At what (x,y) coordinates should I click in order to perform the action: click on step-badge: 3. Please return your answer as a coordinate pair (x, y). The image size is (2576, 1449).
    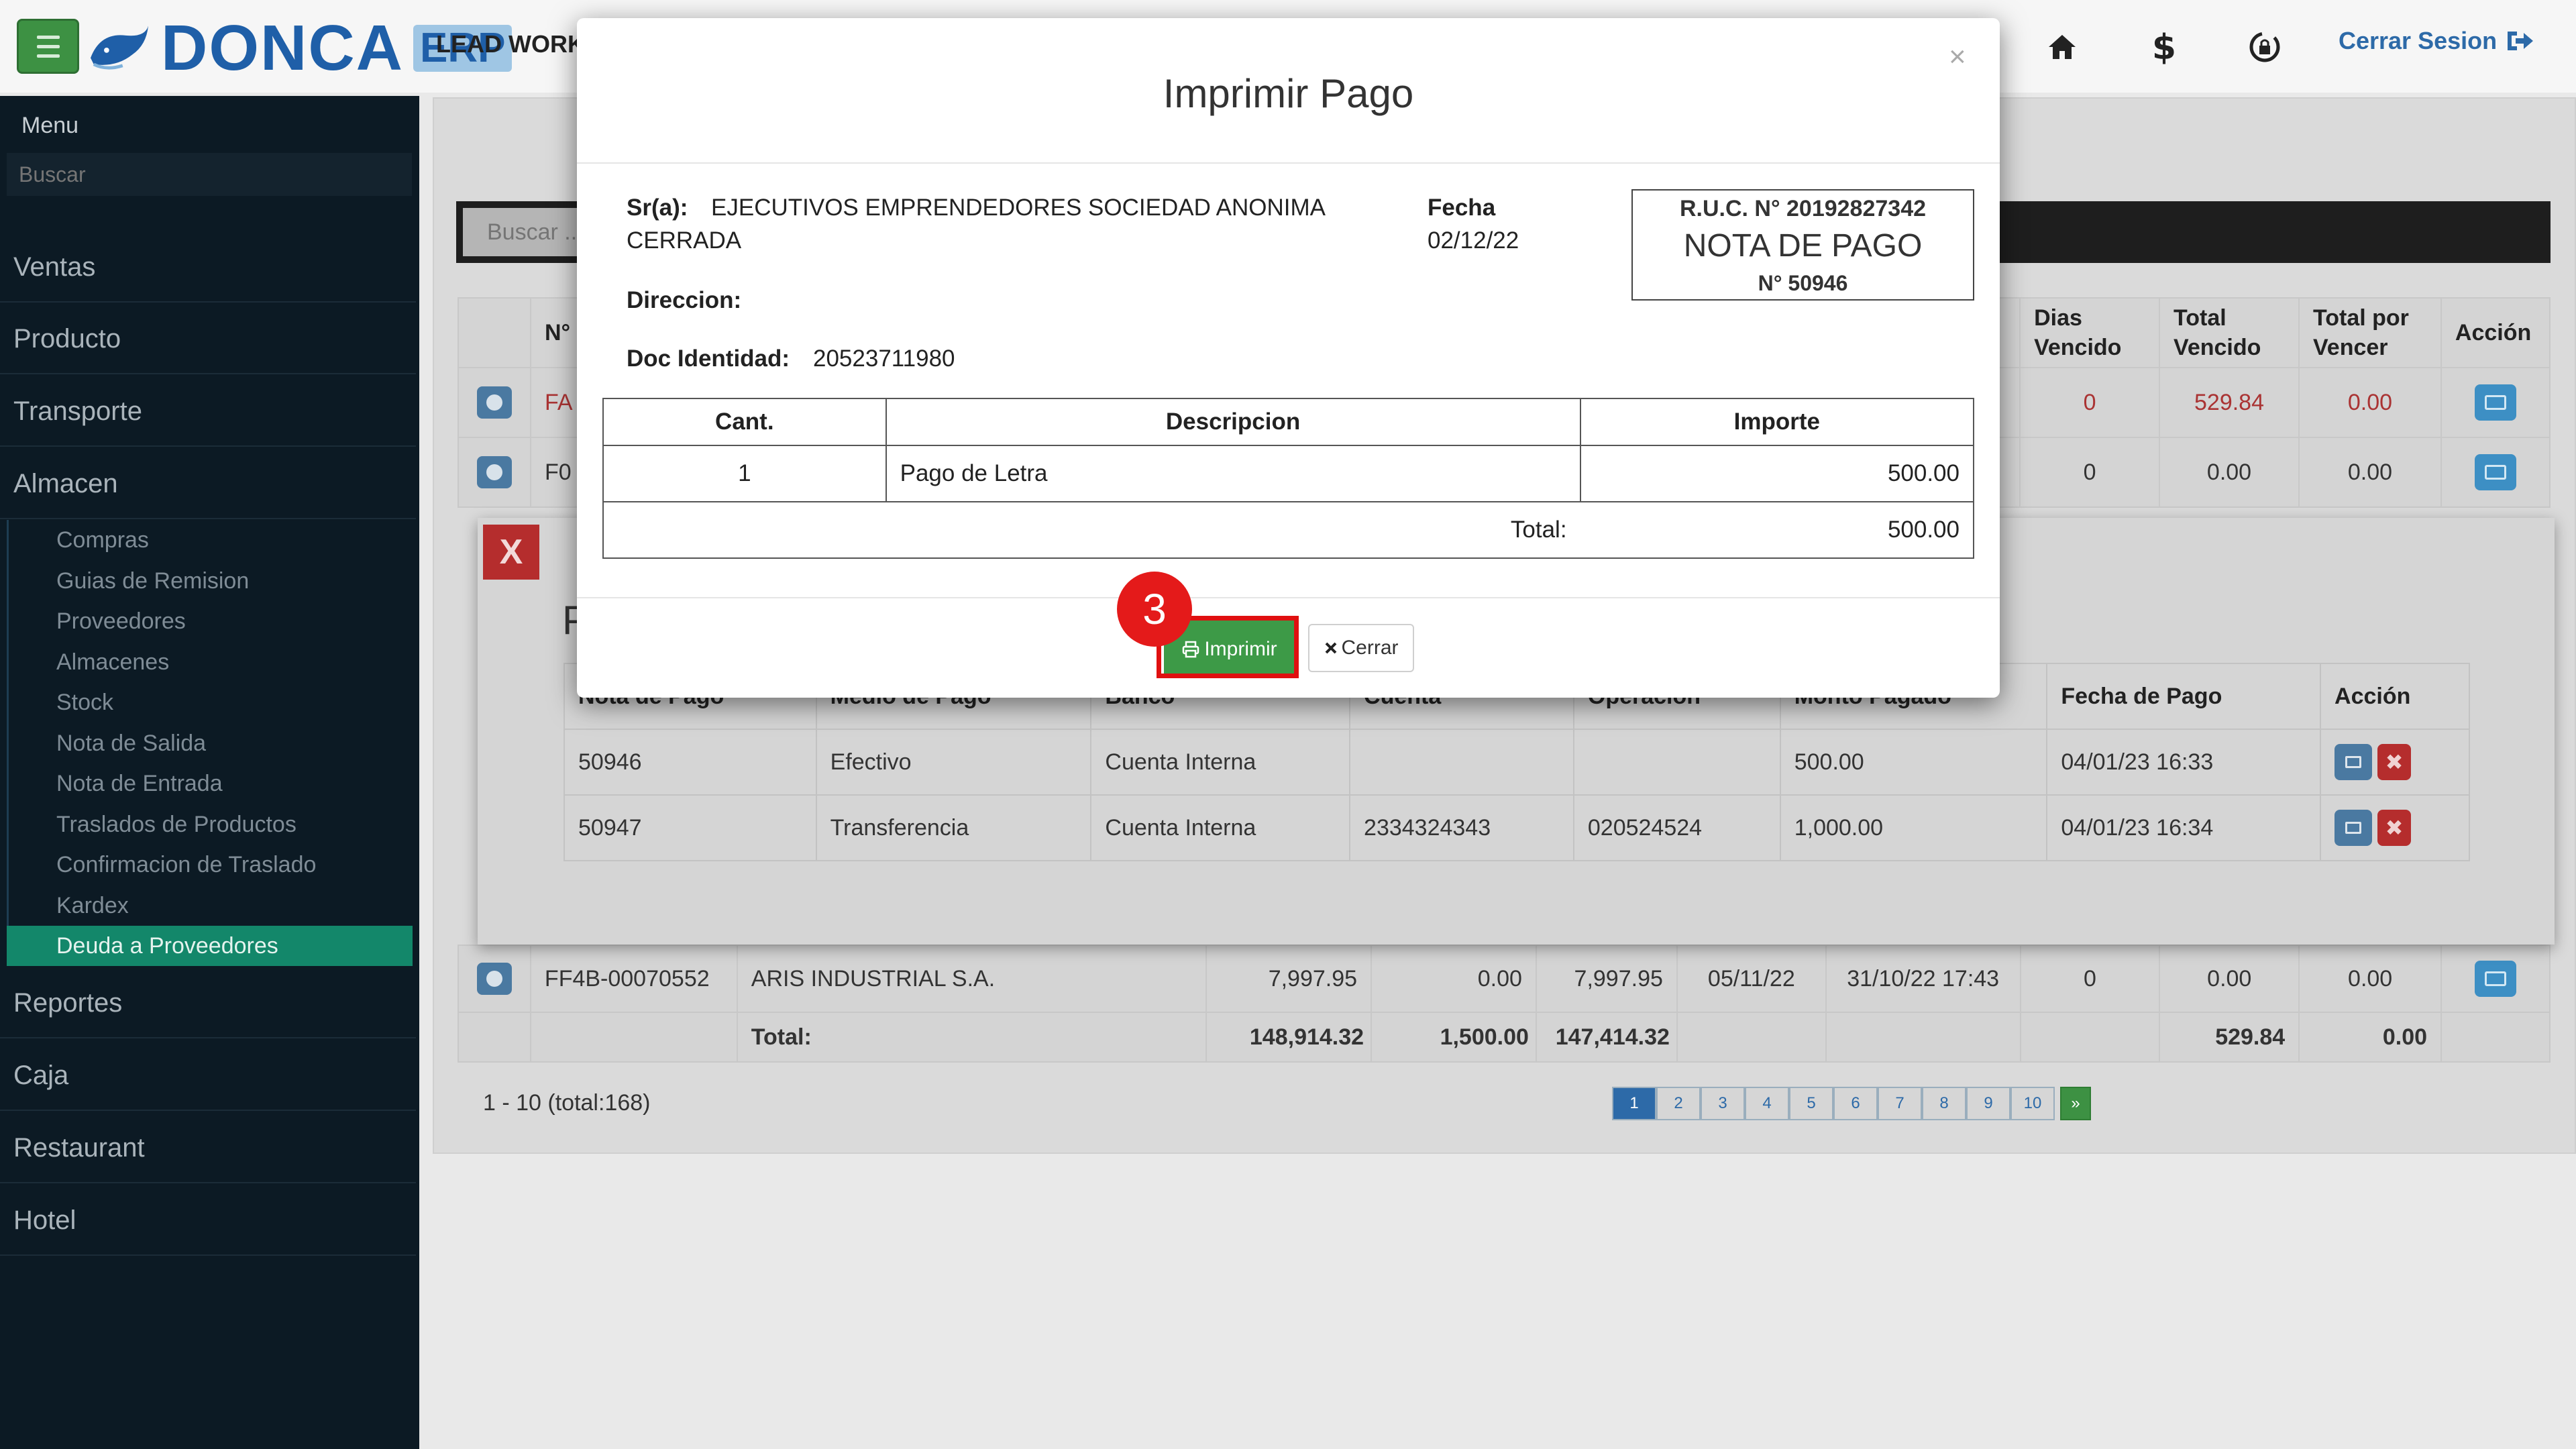
    Looking at the image, I should click on (1154, 609).